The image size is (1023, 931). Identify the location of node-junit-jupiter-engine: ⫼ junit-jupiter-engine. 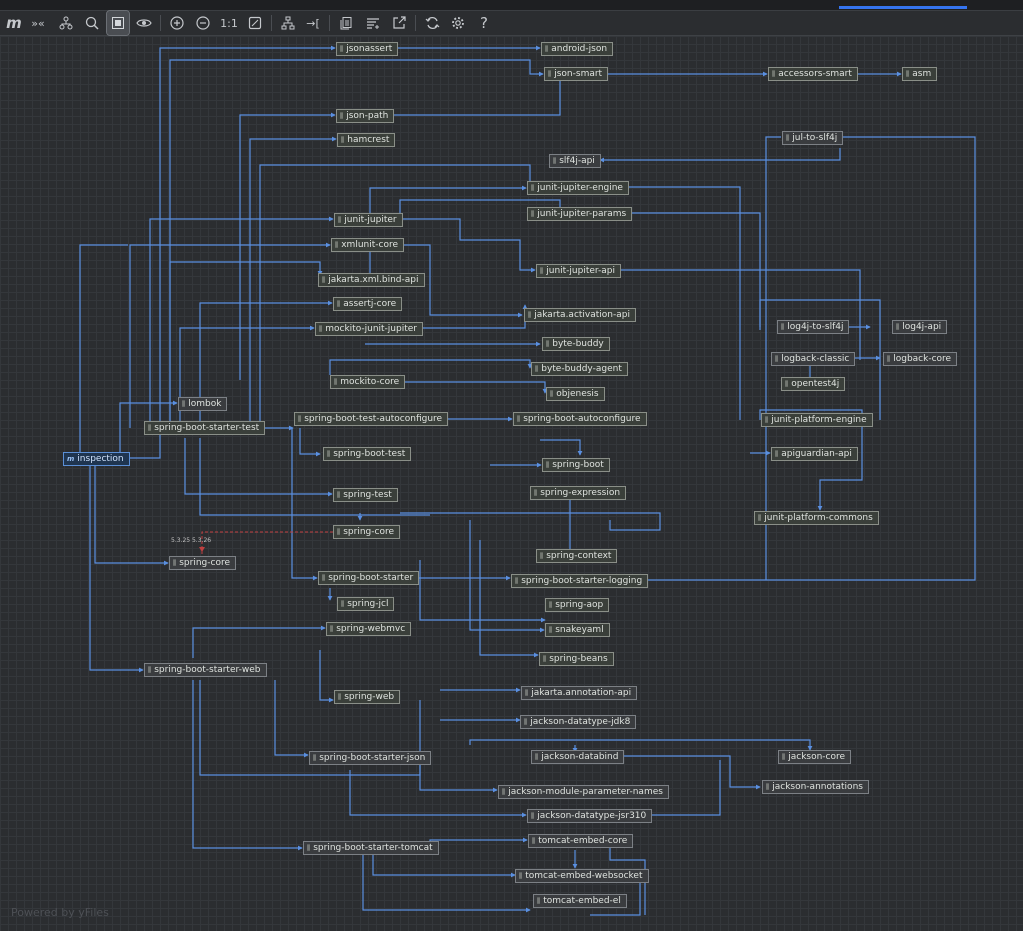
(578, 188).